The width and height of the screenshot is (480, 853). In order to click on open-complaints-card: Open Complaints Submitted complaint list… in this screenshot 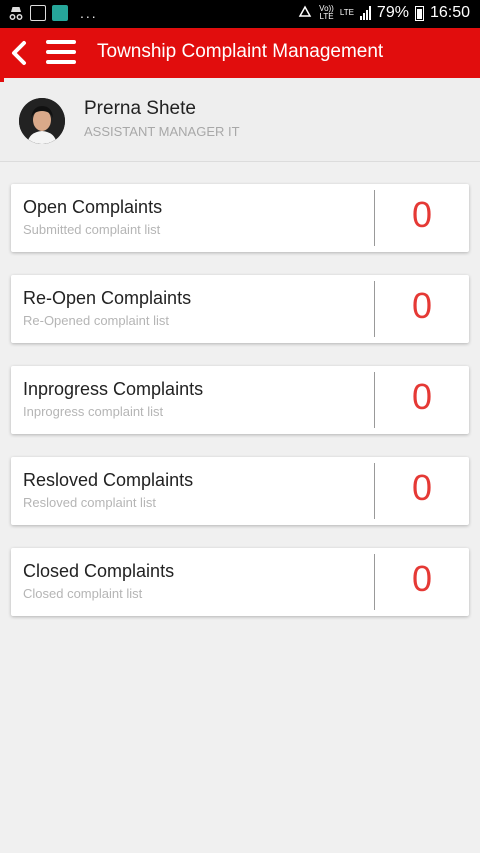, I will do `click(240, 218)`.